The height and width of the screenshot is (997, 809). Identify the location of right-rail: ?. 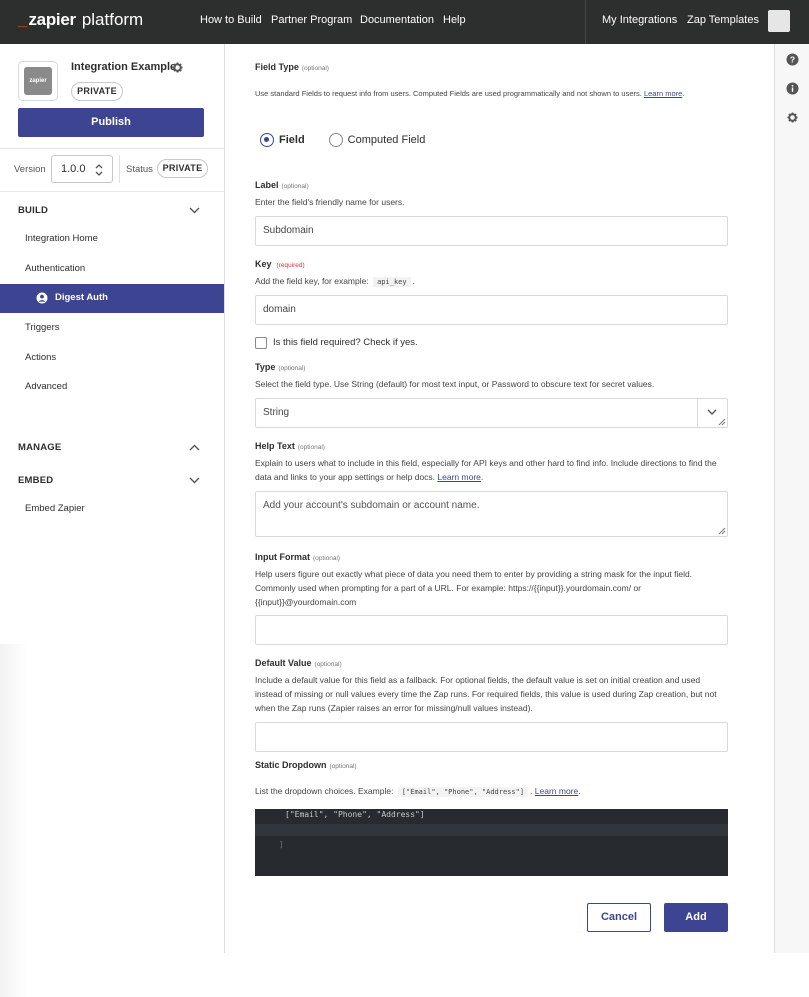
(791, 498).